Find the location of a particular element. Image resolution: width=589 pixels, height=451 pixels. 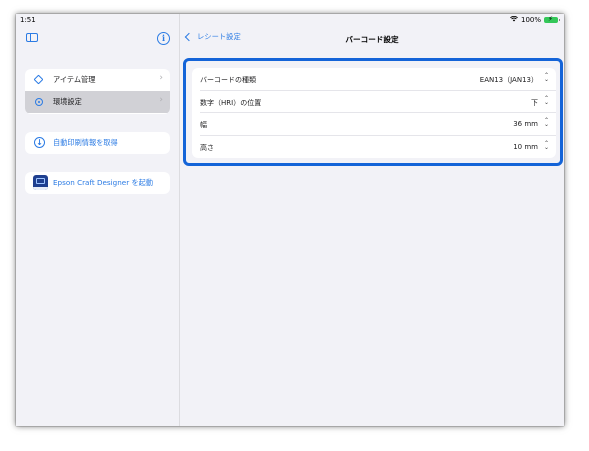

craft-designer-label: Epson Craft Designer を起動 is located at coordinates (103, 182).